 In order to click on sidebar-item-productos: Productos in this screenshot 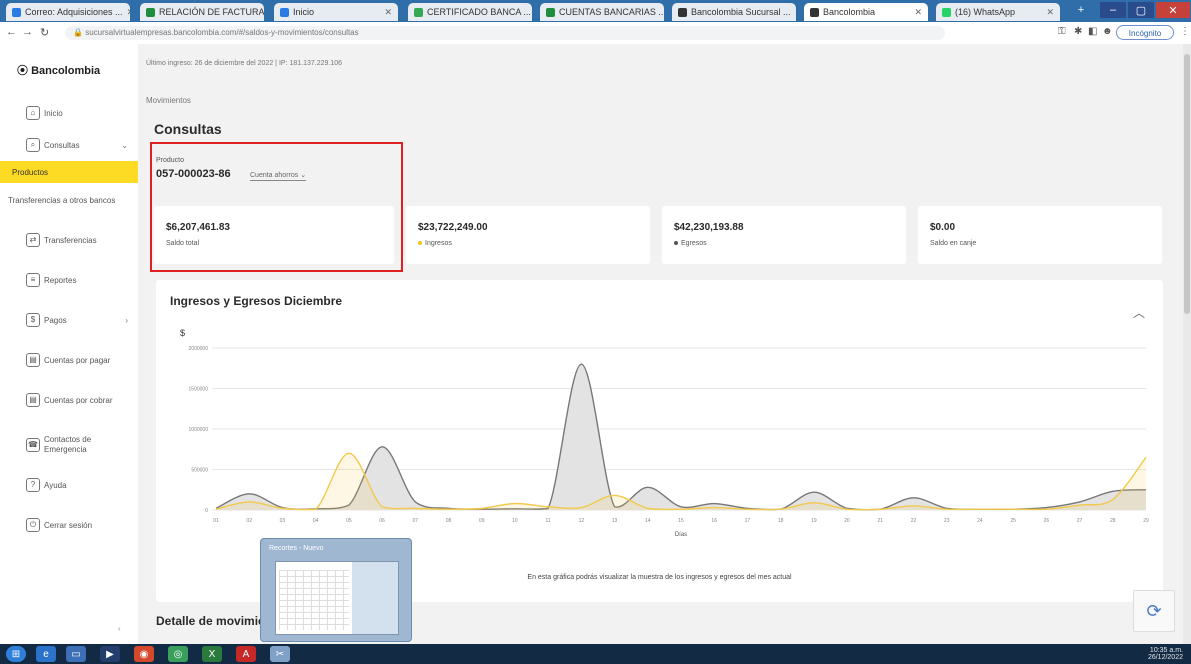, I will do `click(69, 172)`.